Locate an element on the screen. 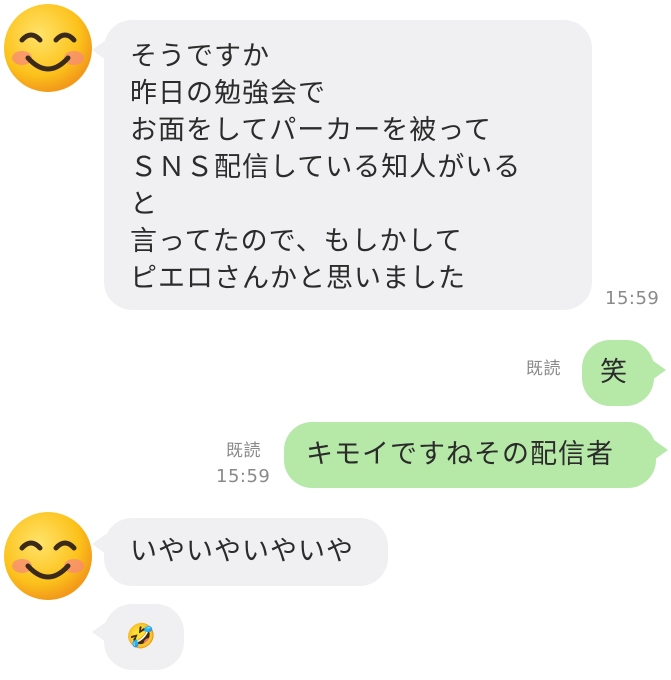 This screenshot has width=671, height=680. incoming-message-bubble: 🤣 is located at coordinates (144, 637).